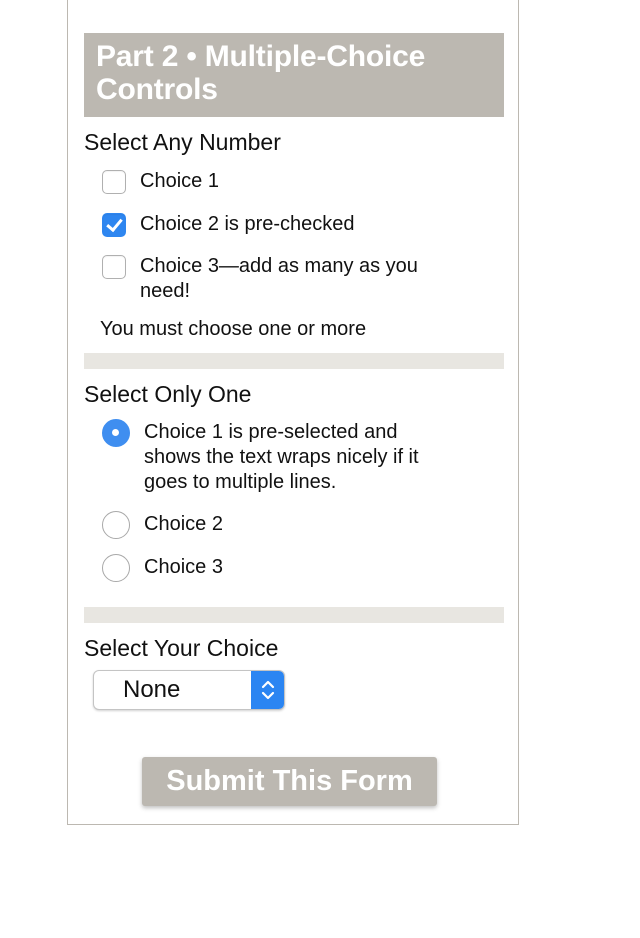 The width and height of the screenshot is (640, 938). What do you see at coordinates (233, 329) in the screenshot?
I see `checkbox-help-text: You must choose one or more` at bounding box center [233, 329].